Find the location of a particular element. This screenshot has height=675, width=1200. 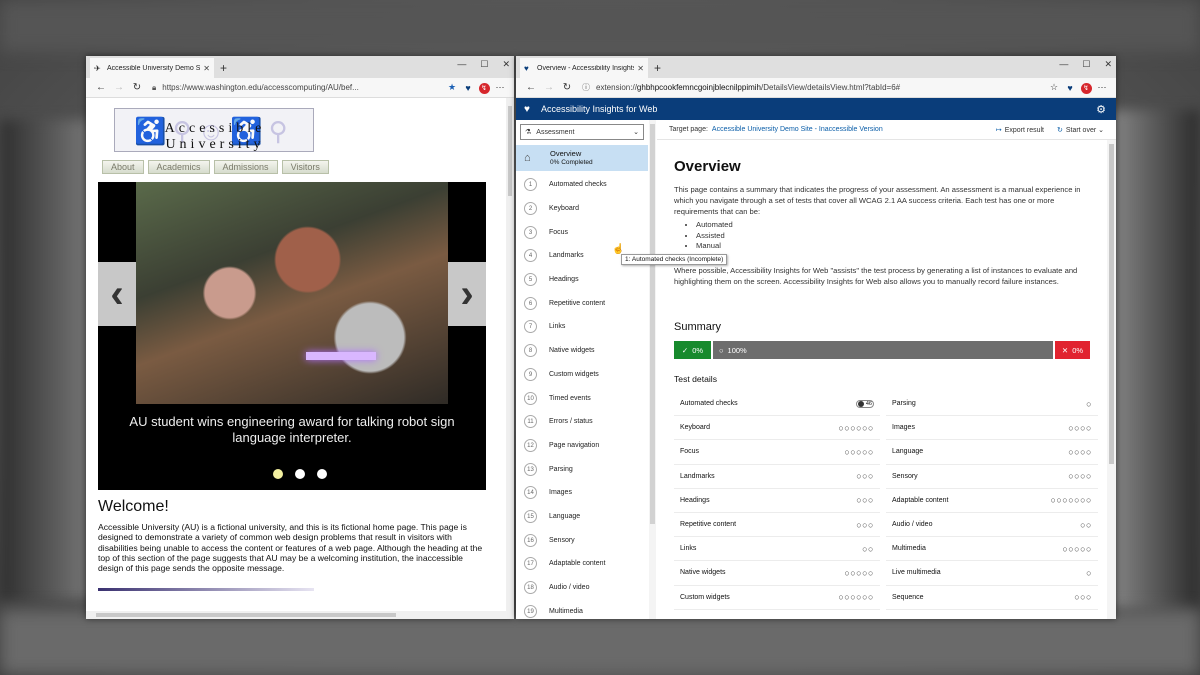

nav-item: 5 Headings is located at coordinates (582, 280).